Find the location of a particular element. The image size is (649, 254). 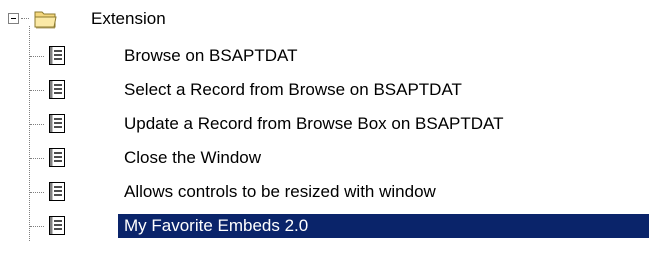

folder-open-icon is located at coordinates (45, 20).